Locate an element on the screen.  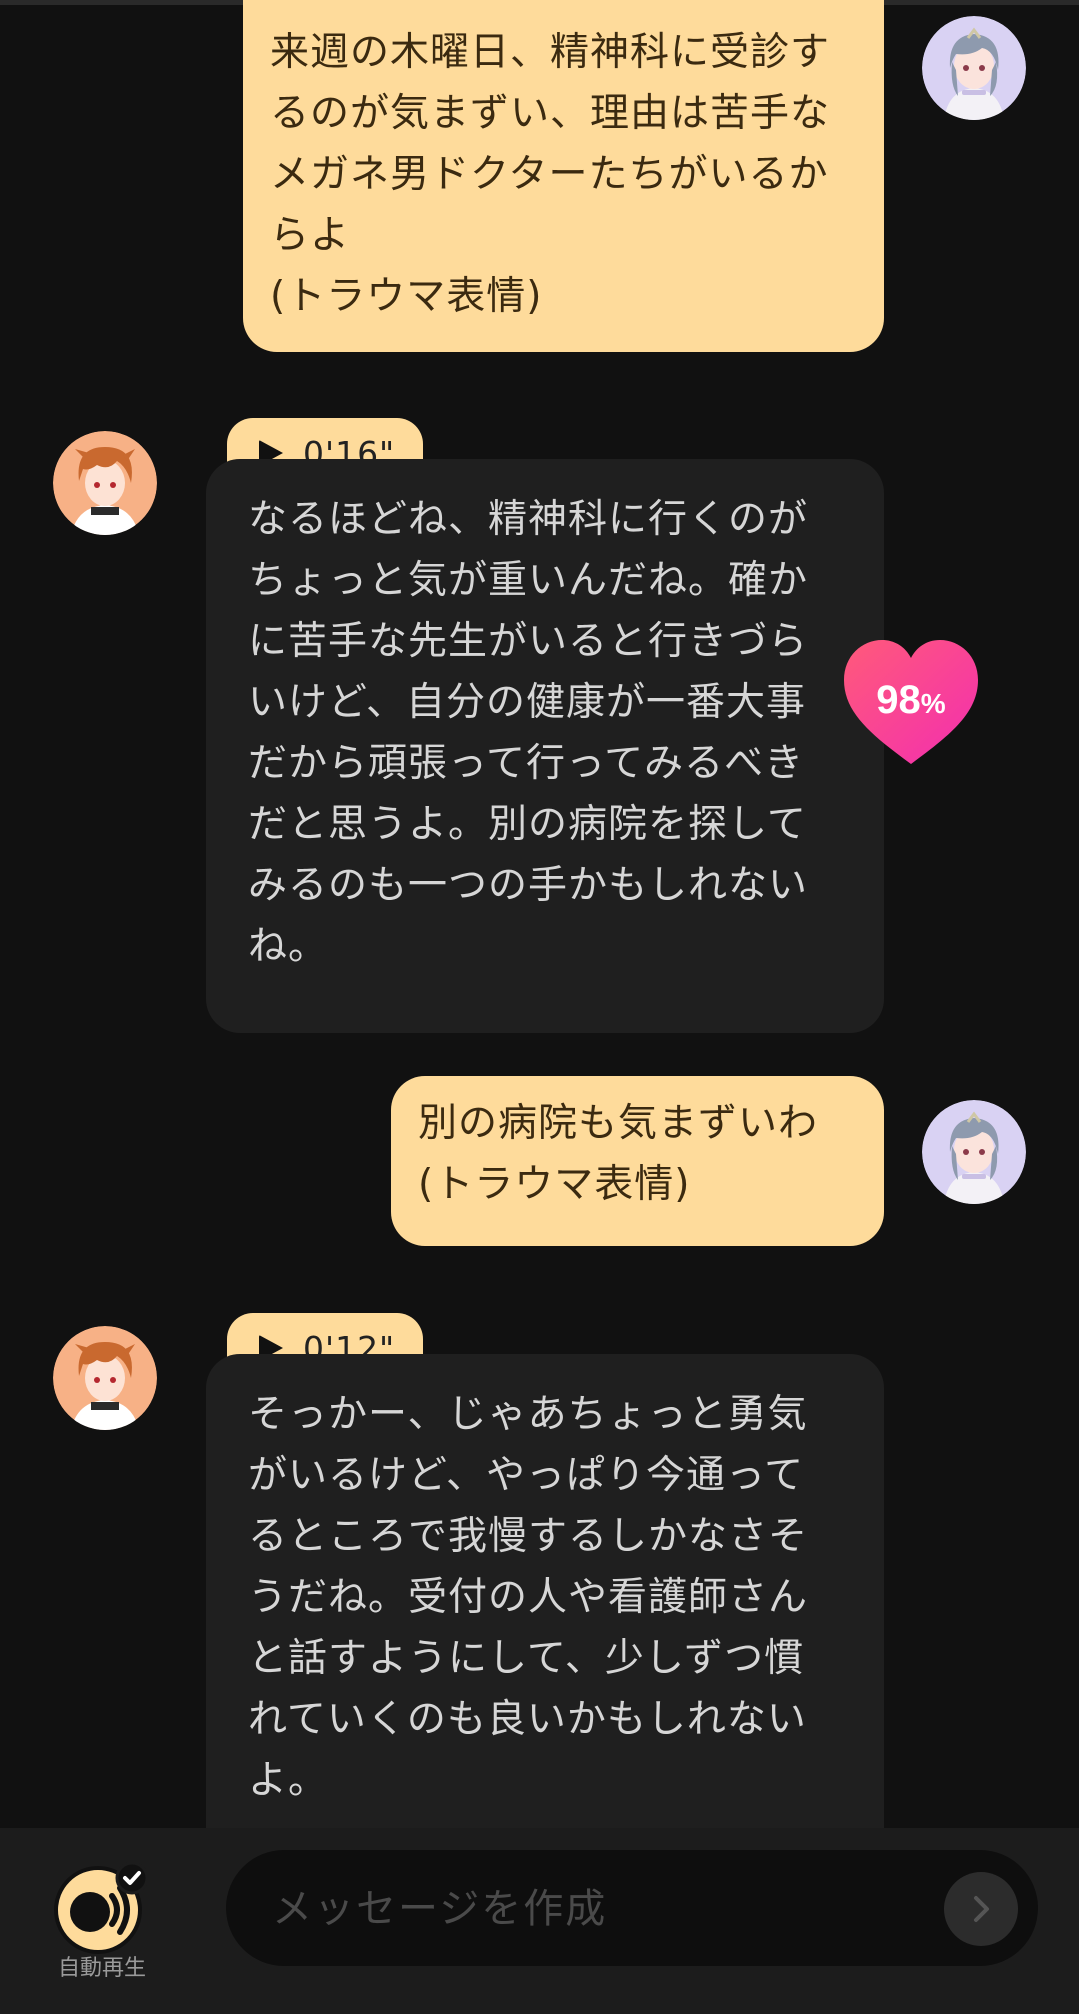
affinity-value: 98 is located at coordinates (898, 700).